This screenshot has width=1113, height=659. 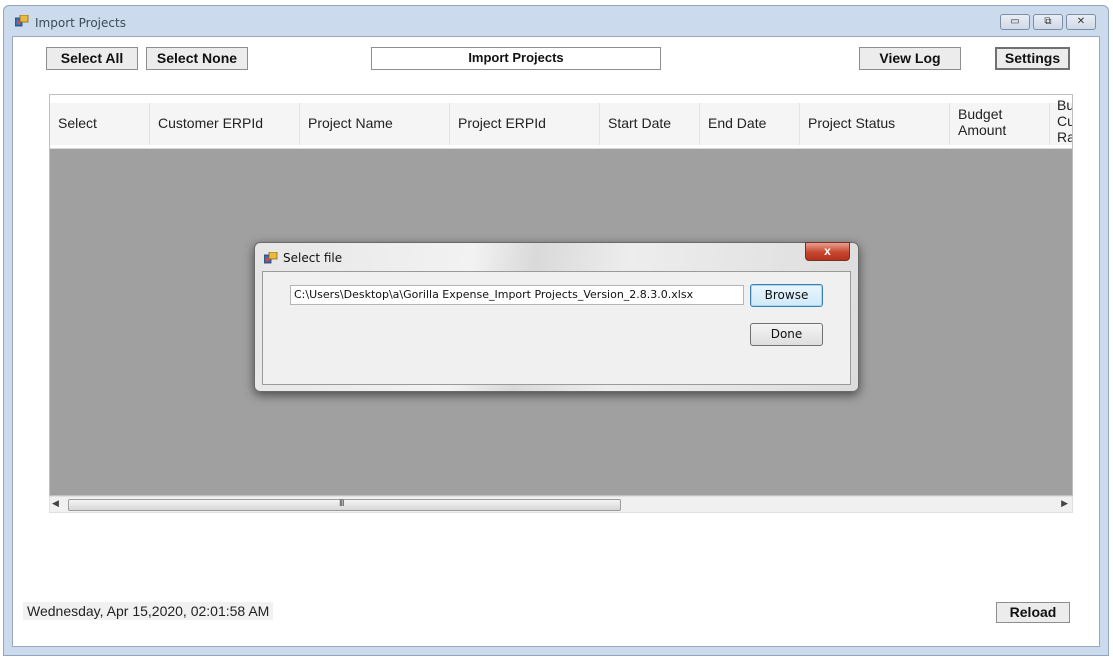 I want to click on scrollbar-grip: III, so click(x=341, y=503).